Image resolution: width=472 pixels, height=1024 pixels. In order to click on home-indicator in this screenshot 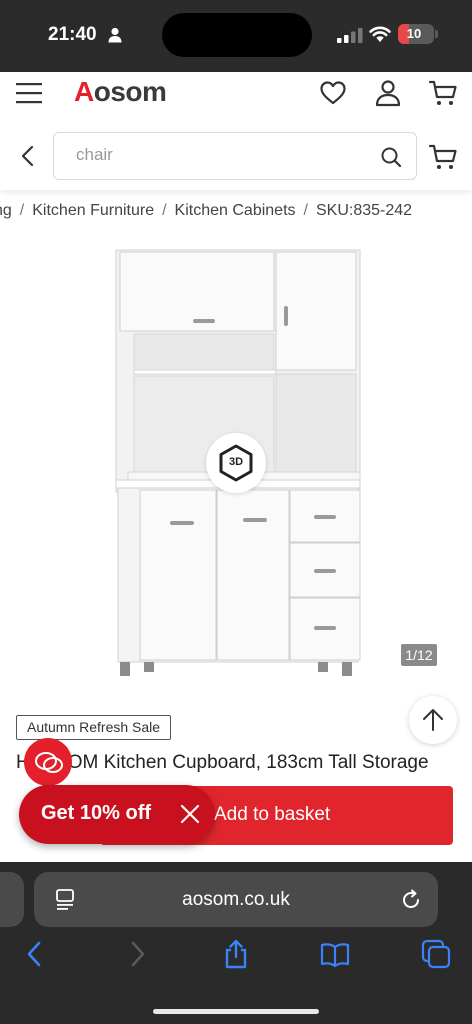, I will do `click(236, 1011)`.